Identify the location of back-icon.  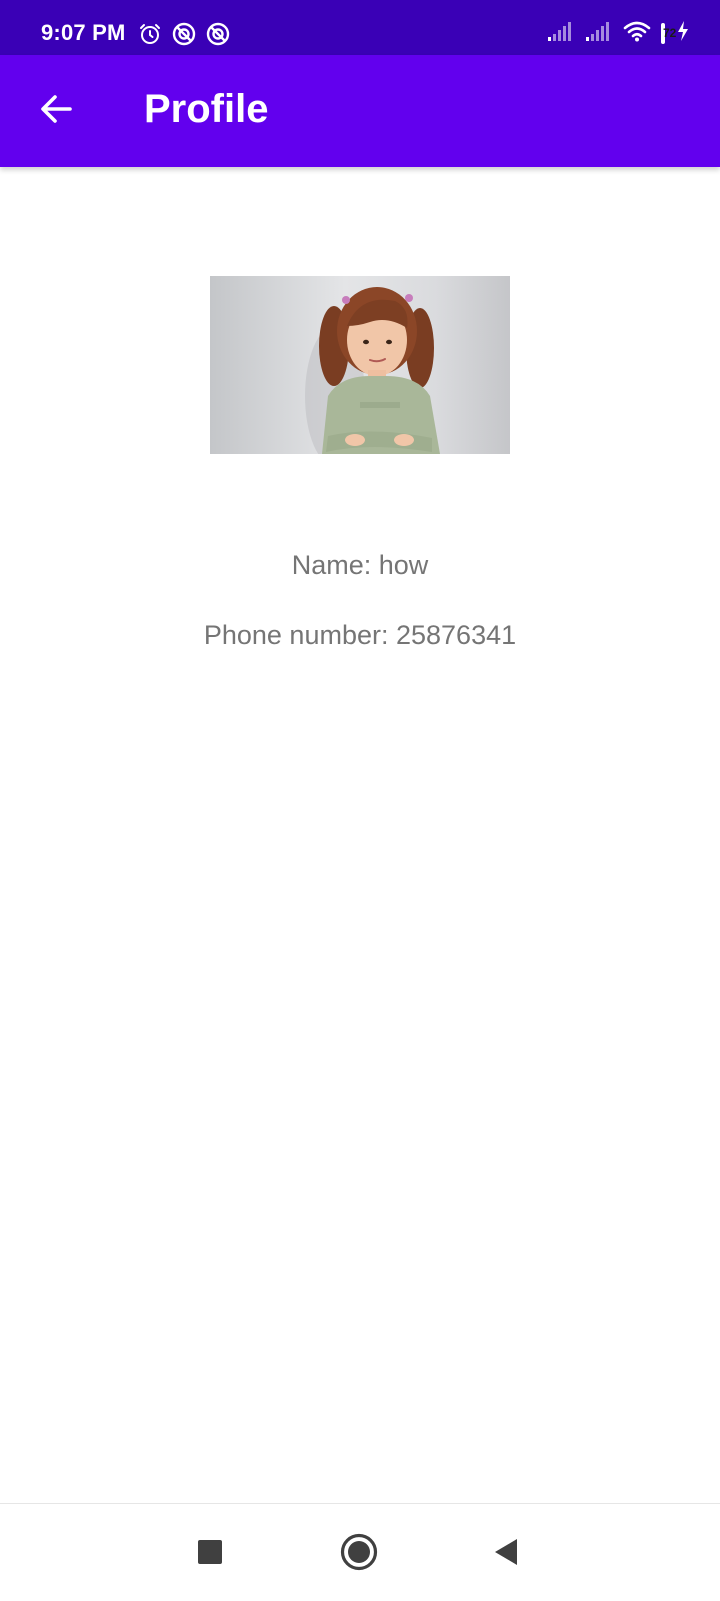
(506, 1554).